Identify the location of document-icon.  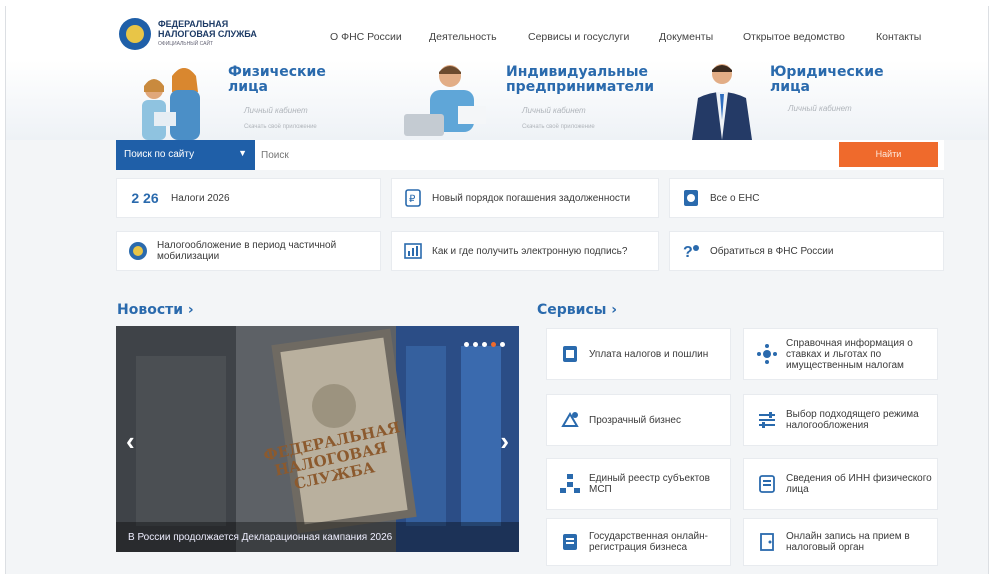
(767, 484).